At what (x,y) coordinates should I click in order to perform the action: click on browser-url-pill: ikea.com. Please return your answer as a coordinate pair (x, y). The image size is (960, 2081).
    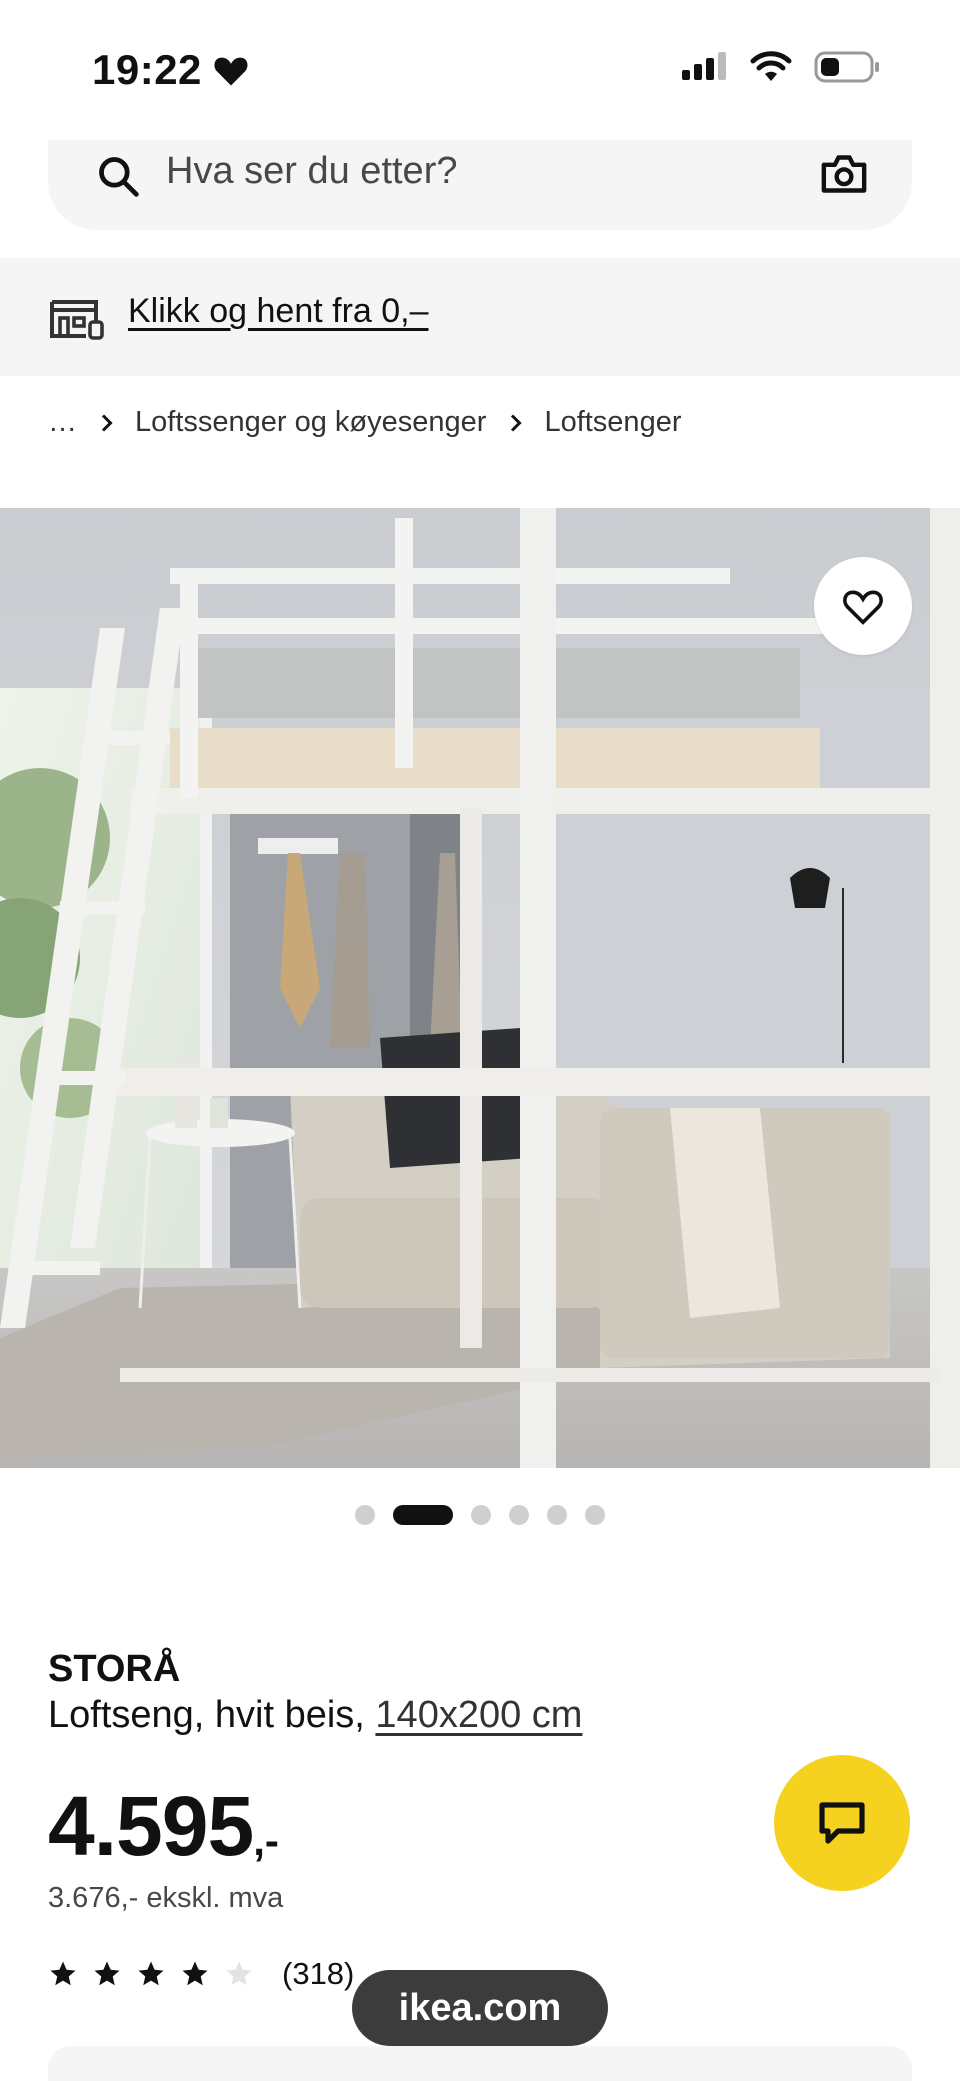
    Looking at the image, I should click on (480, 2008).